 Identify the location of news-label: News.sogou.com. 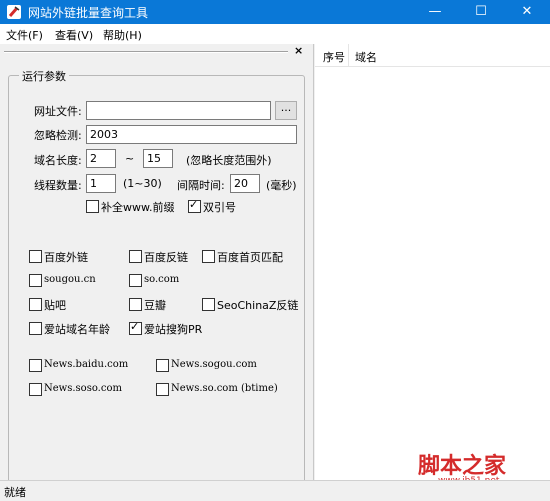
(214, 364).